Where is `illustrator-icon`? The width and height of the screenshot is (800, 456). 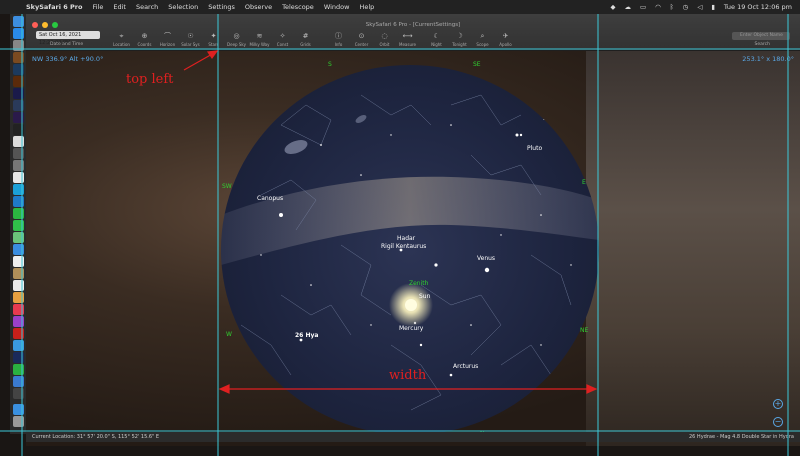 illustrator-icon is located at coordinates (18, 81).